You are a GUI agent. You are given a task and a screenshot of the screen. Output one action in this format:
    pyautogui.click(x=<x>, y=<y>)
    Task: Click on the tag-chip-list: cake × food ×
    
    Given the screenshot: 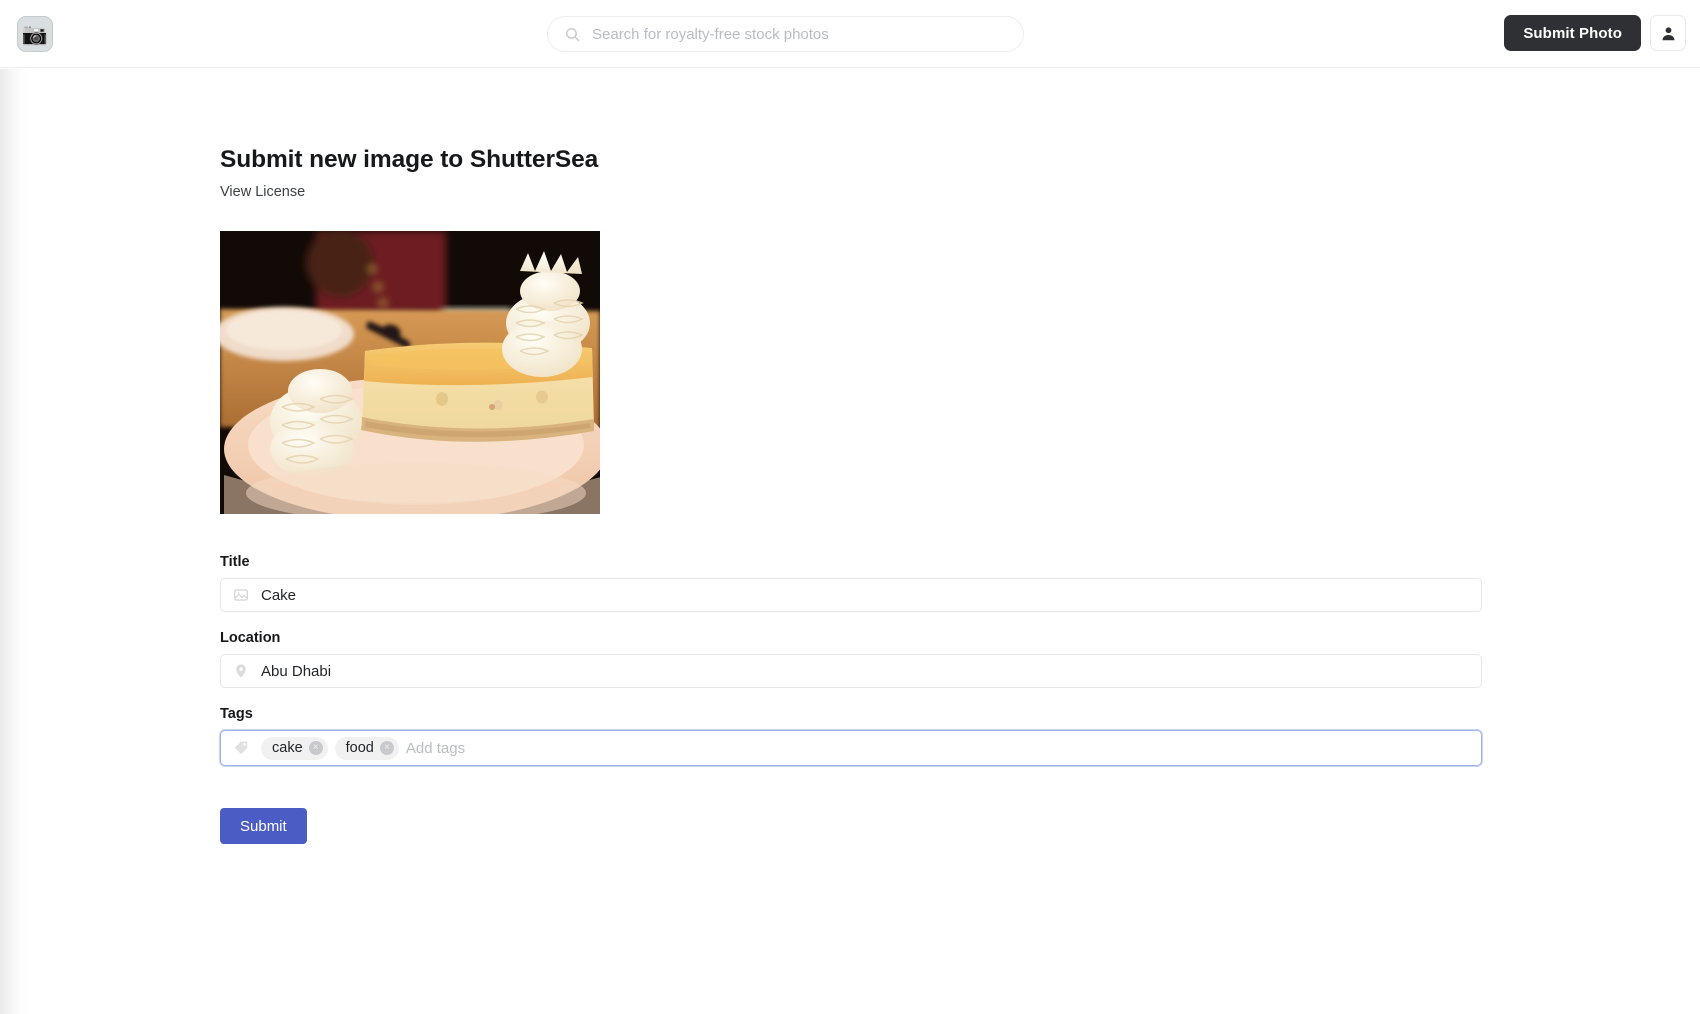 What is the action you would take?
    pyautogui.click(x=865, y=748)
    